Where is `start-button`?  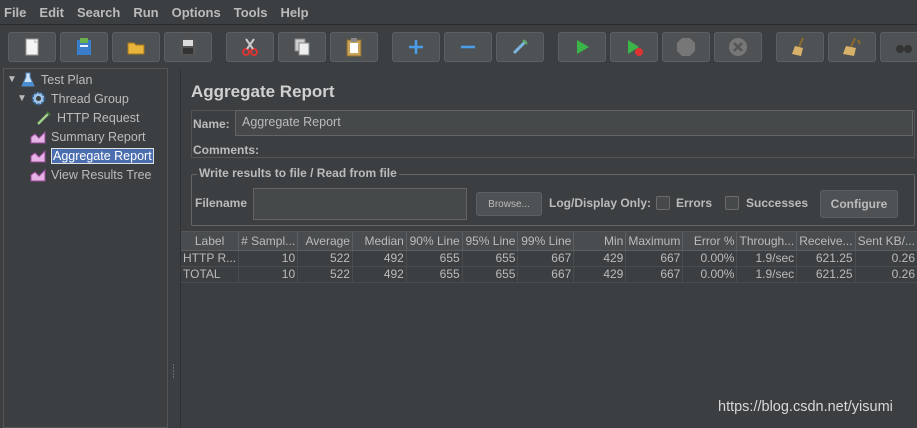 start-button is located at coordinates (582, 47).